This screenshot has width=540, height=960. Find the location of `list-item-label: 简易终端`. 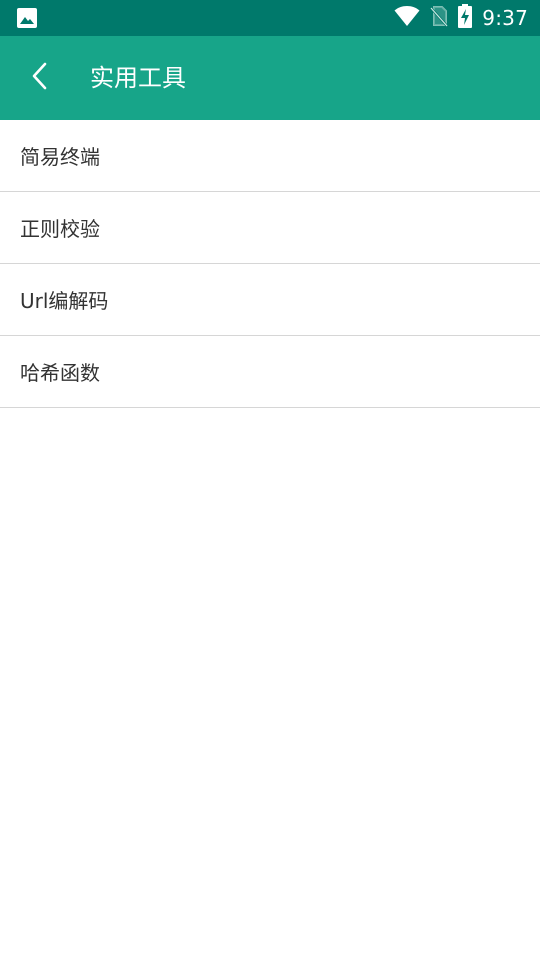

list-item-label: 简易终端 is located at coordinates (60, 157).